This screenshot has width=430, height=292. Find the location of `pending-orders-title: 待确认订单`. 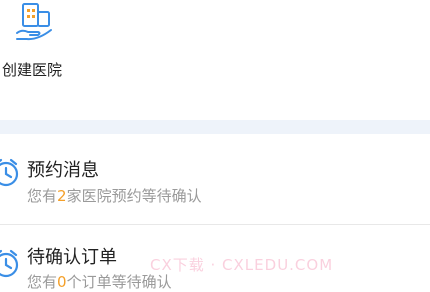

pending-orders-title: 待确认订单 is located at coordinates (72, 257).